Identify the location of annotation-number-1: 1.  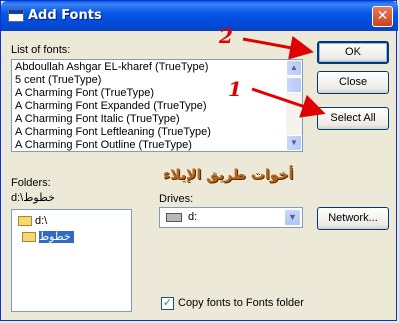
(235, 89).